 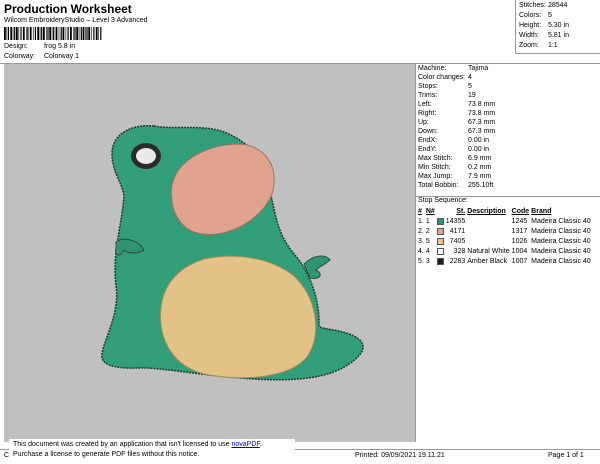 I want to click on design-row: Design: frog 5.8 in, so click(x=39, y=46).